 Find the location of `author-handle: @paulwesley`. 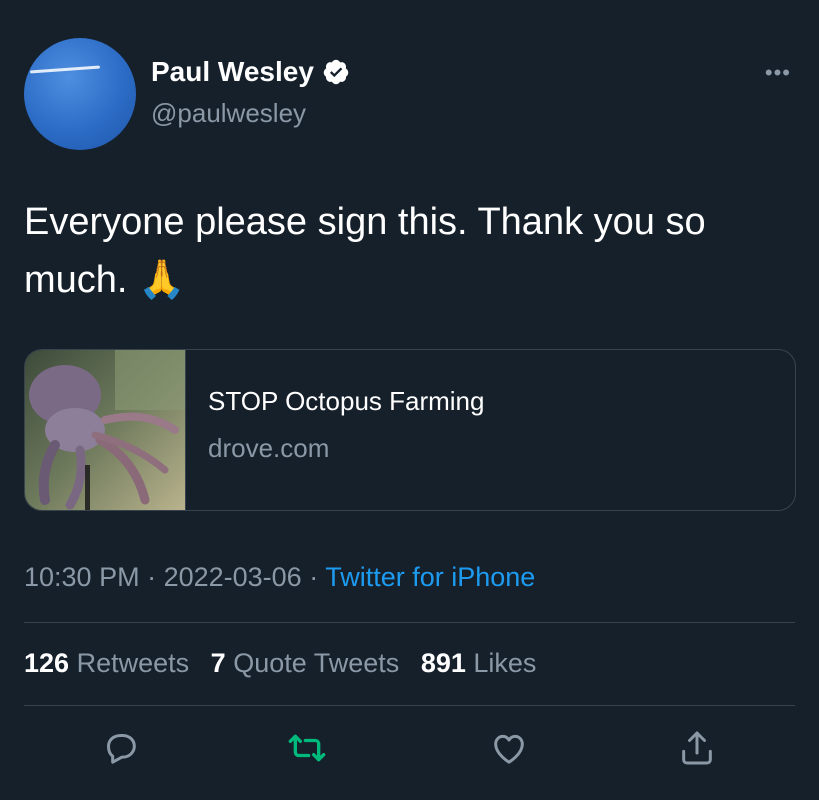

author-handle: @paulwesley is located at coordinates (228, 113).